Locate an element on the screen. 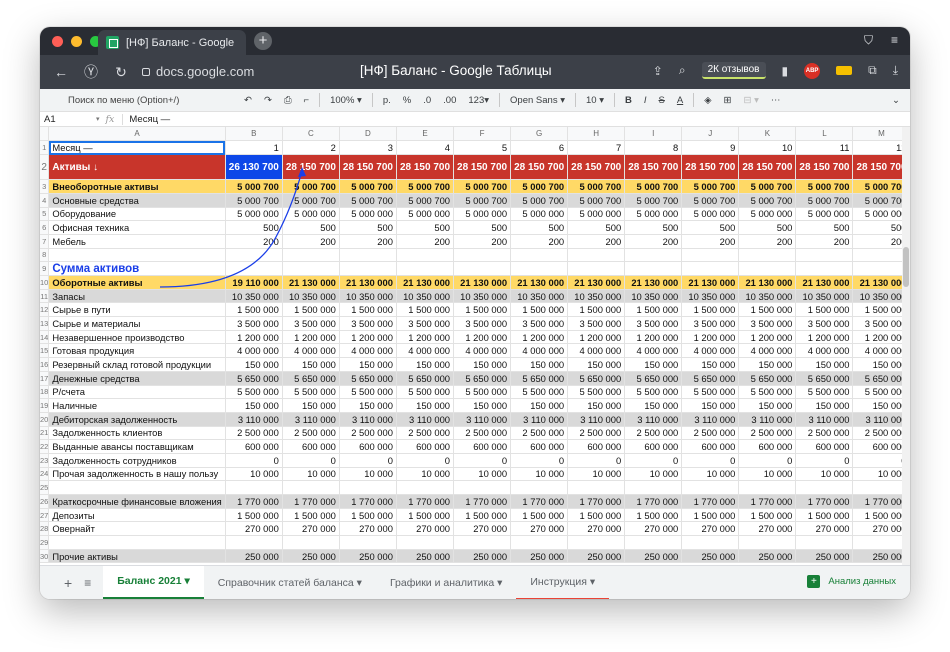  row-number: 20 is located at coordinates (45, 419).